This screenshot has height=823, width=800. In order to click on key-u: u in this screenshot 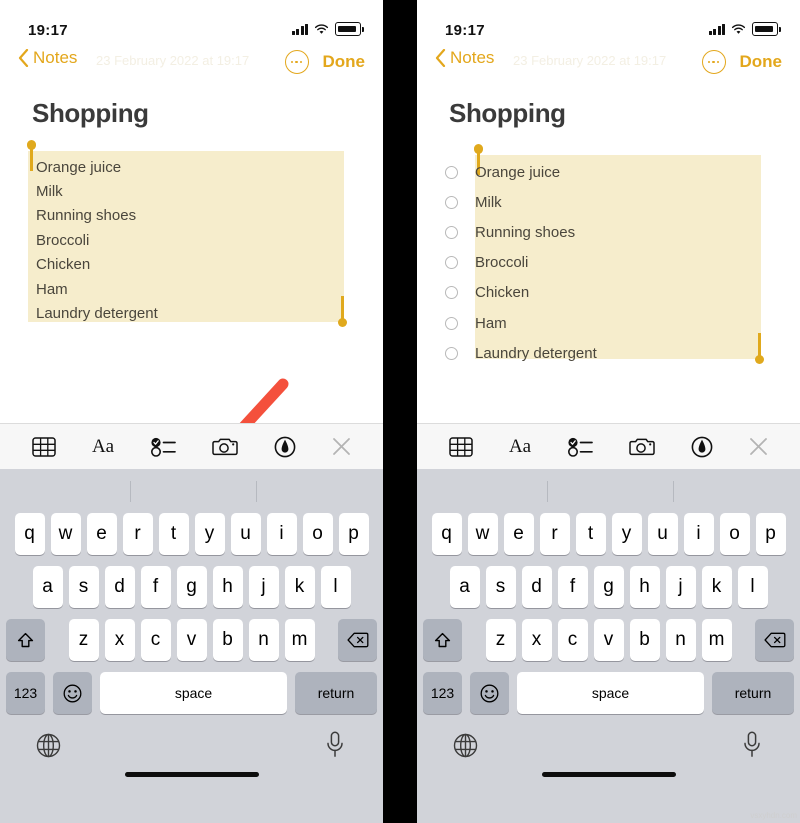, I will do `click(662, 534)`.